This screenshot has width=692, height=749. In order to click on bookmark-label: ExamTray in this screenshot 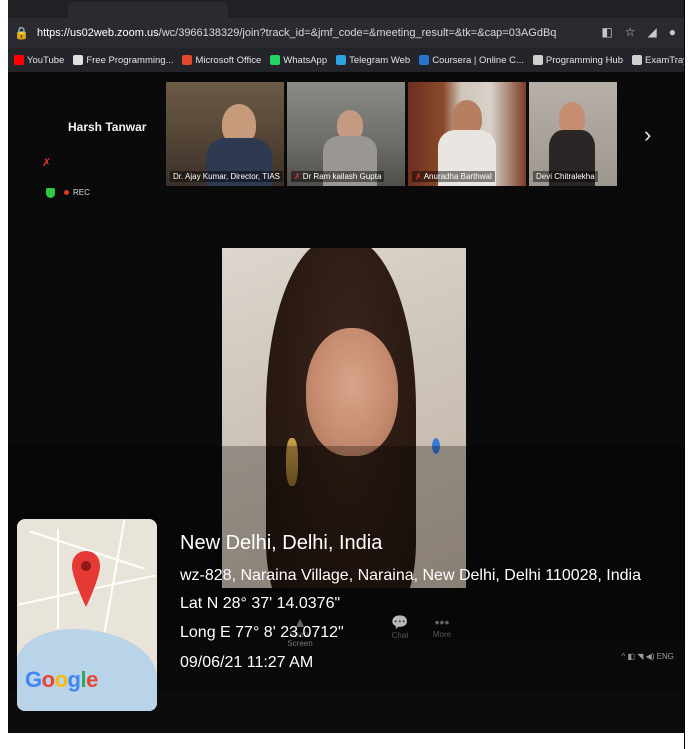, I will do `click(664, 60)`.